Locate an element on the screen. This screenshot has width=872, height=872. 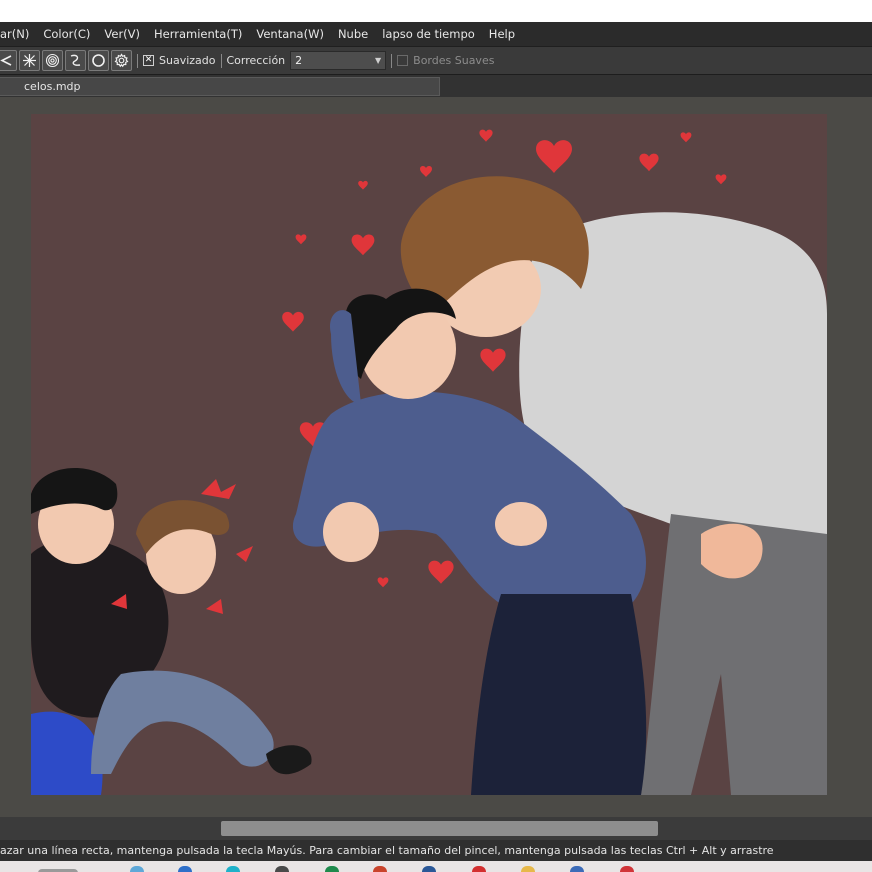
menu-help: Help is located at coordinates (502, 34).